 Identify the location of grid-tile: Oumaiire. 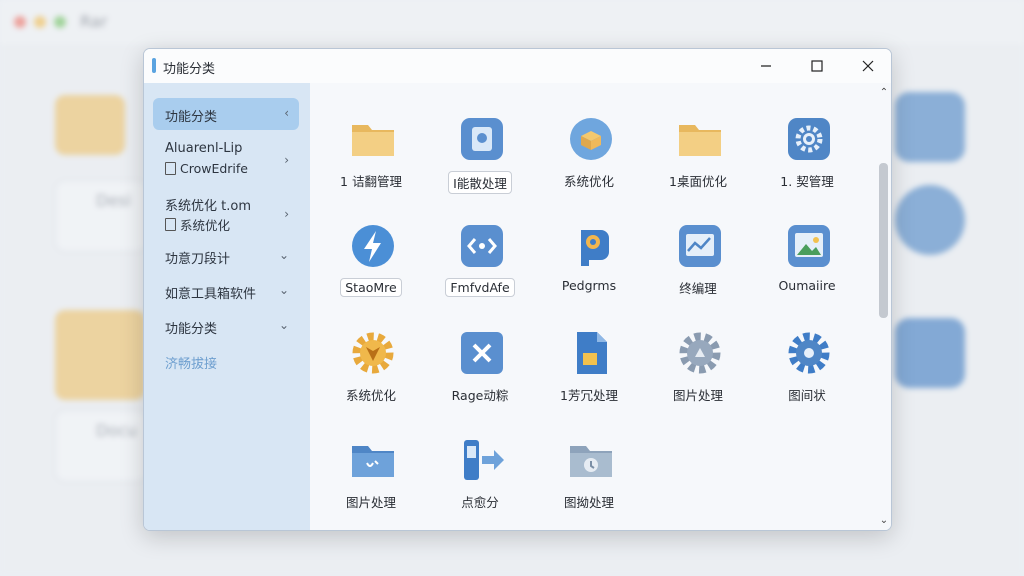
(807, 272).